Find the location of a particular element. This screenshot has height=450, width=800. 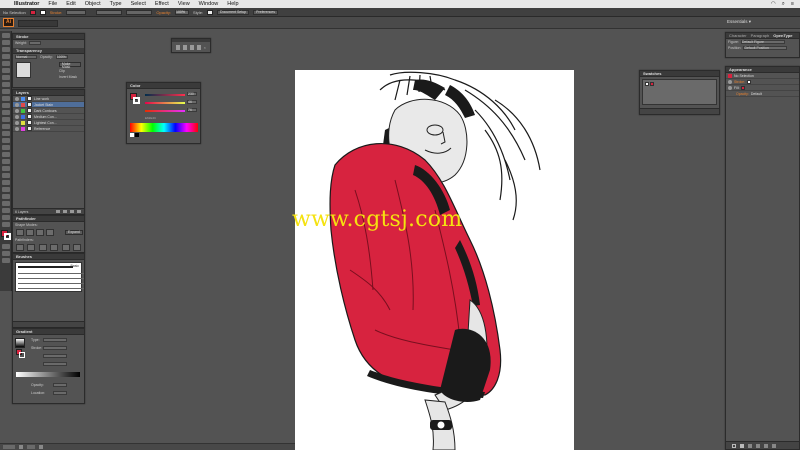

appearance-panel-title: Appearance is located at coordinates (740, 69).